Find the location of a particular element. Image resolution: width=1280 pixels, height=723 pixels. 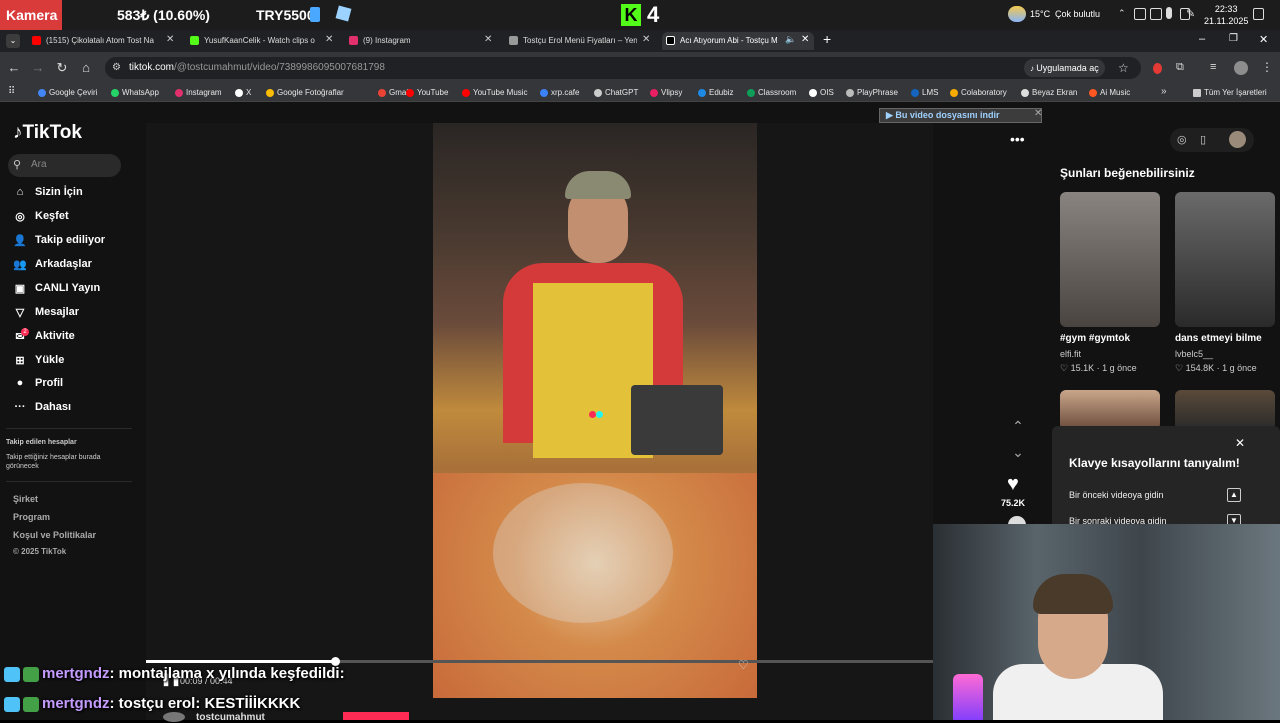

home-icon: ⌂ is located at coordinates (86, 67).